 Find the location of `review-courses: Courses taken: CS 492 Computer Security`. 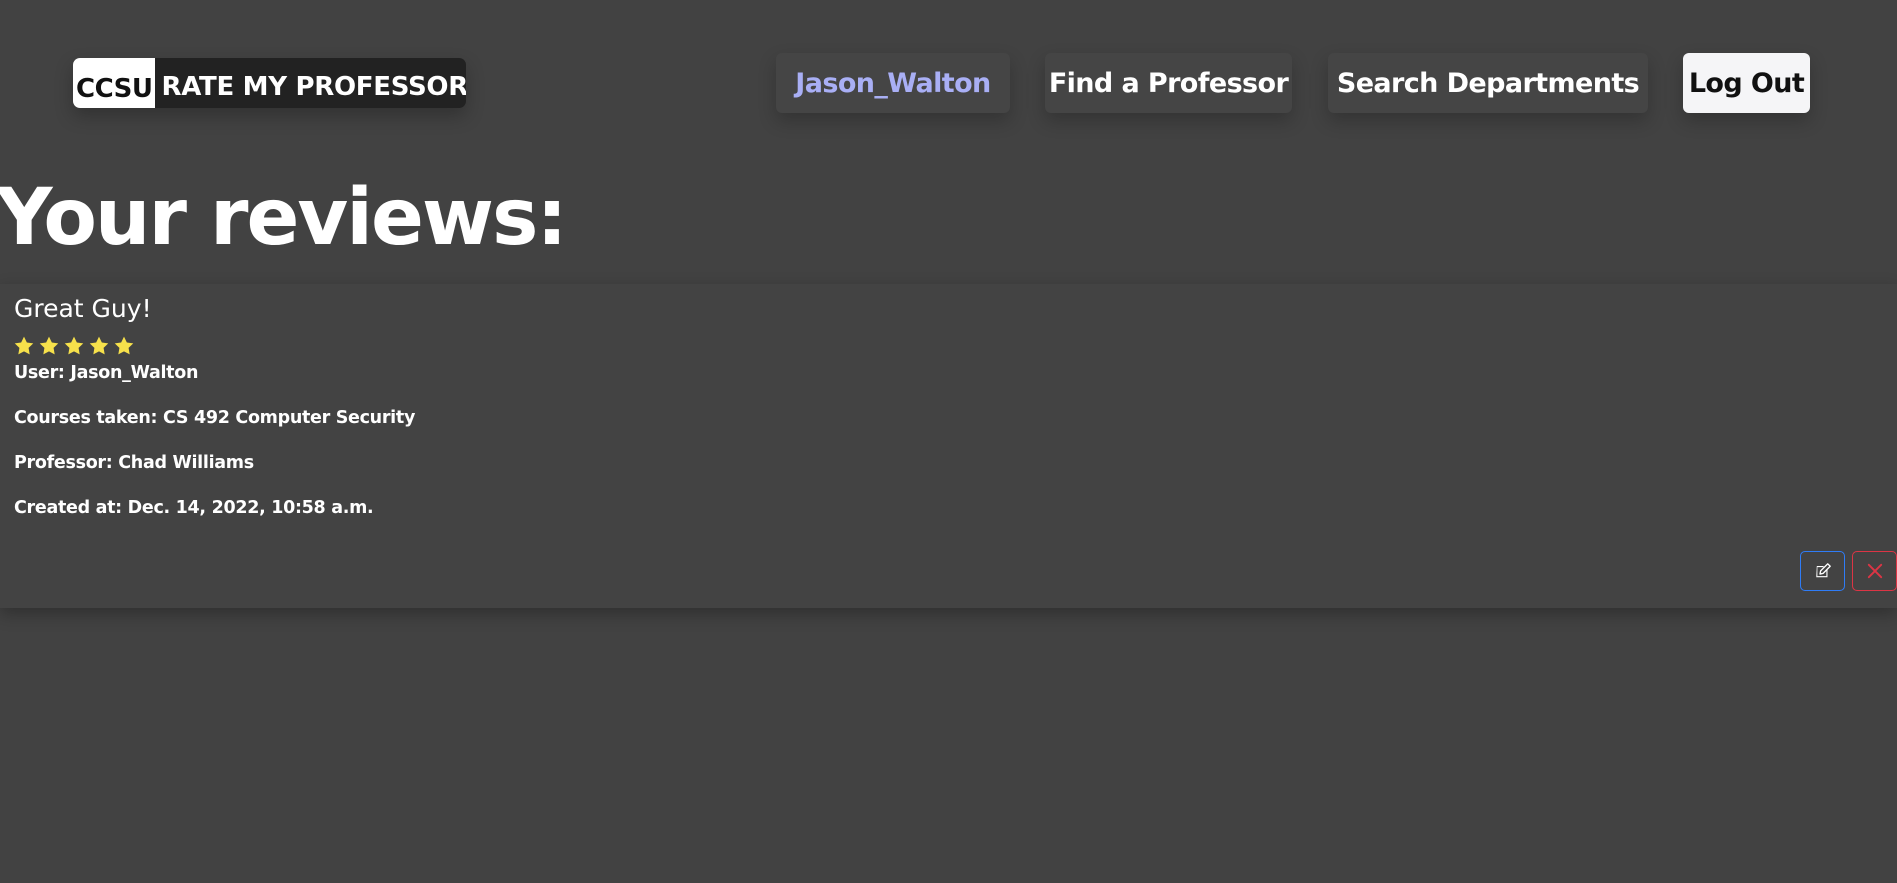

review-courses: Courses taken: CS 492 Computer Security is located at coordinates (215, 418).